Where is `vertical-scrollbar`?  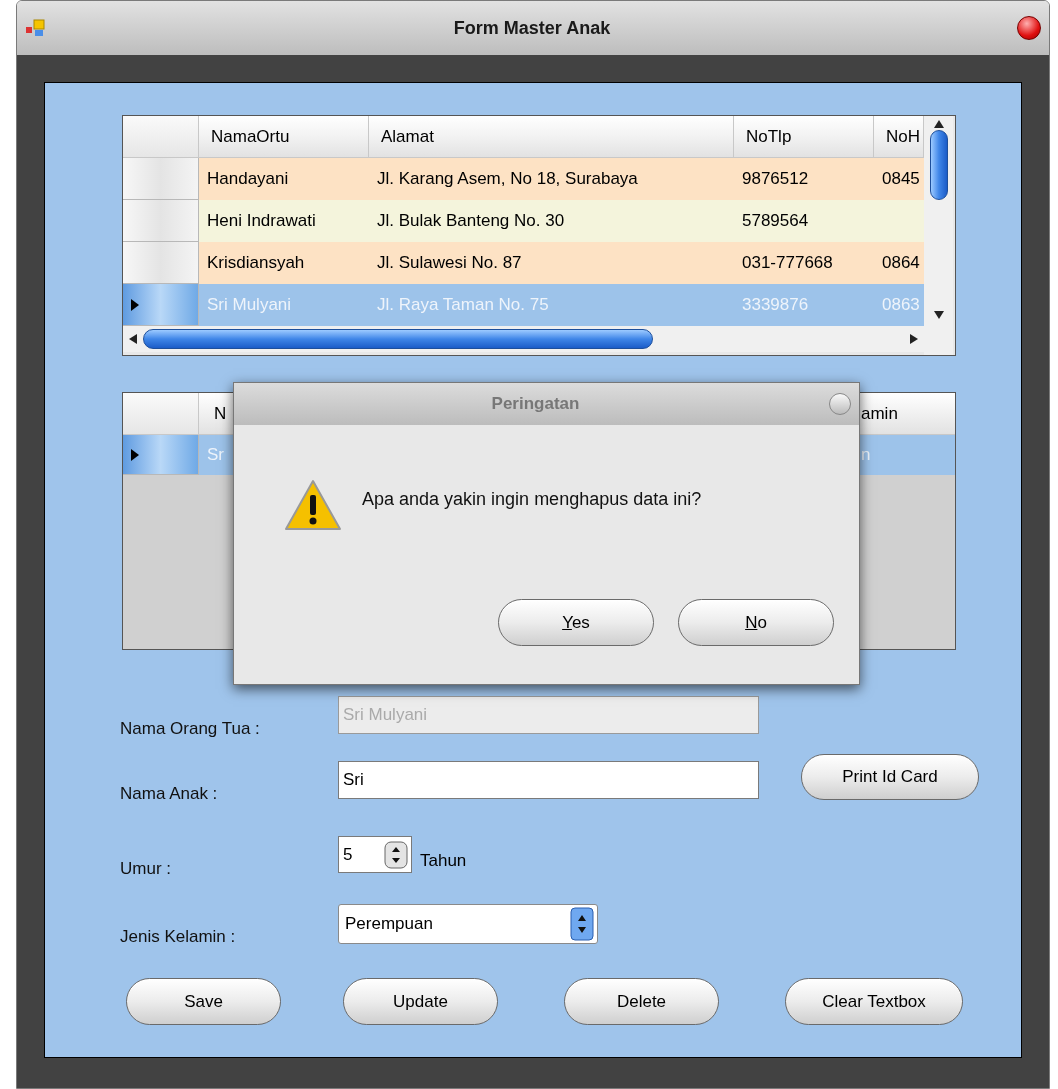 vertical-scrollbar is located at coordinates (938, 235).